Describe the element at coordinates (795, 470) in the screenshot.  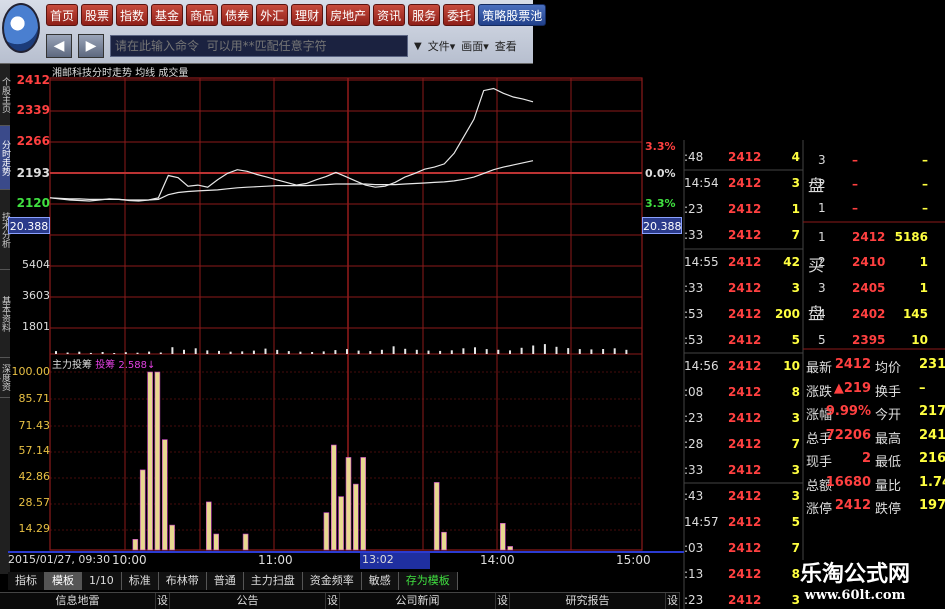
I see `tick-volume: 3` at that location.